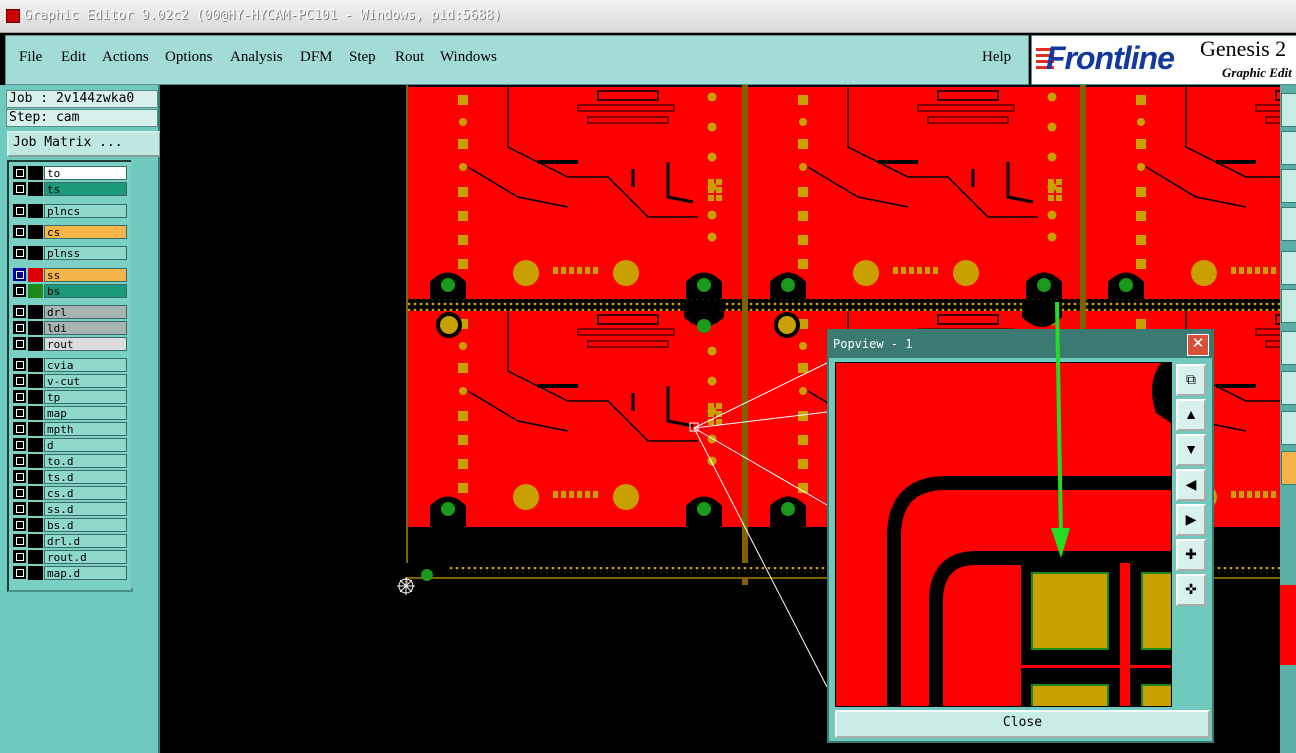 The height and width of the screenshot is (753, 1296). I want to click on layer-row-to: to, so click(70, 173).